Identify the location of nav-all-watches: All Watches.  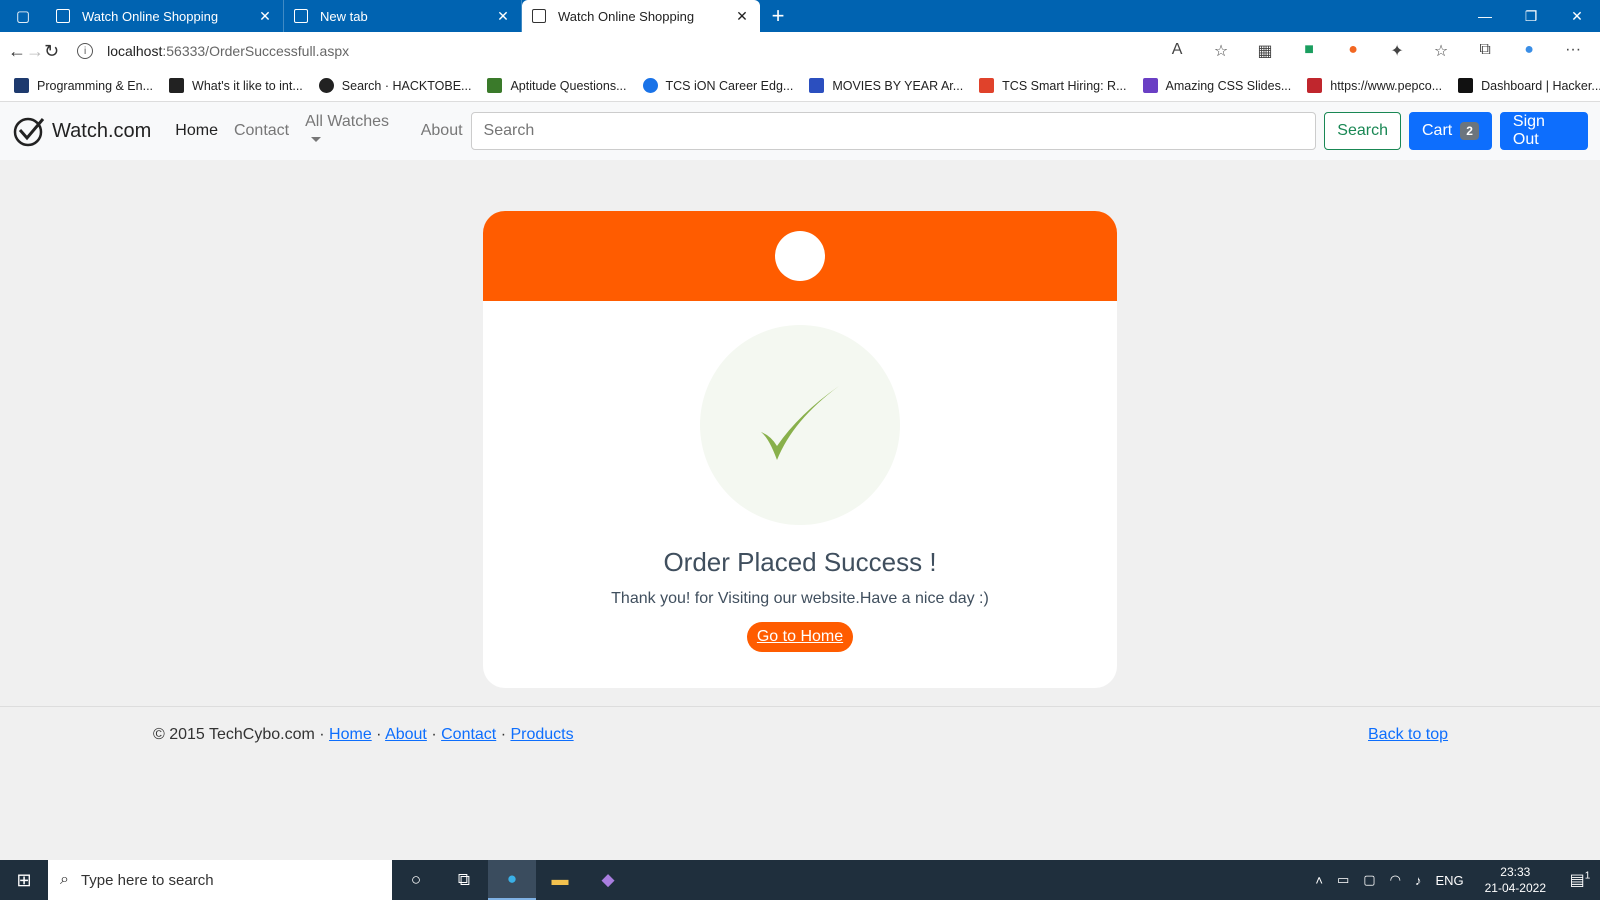
(355, 131).